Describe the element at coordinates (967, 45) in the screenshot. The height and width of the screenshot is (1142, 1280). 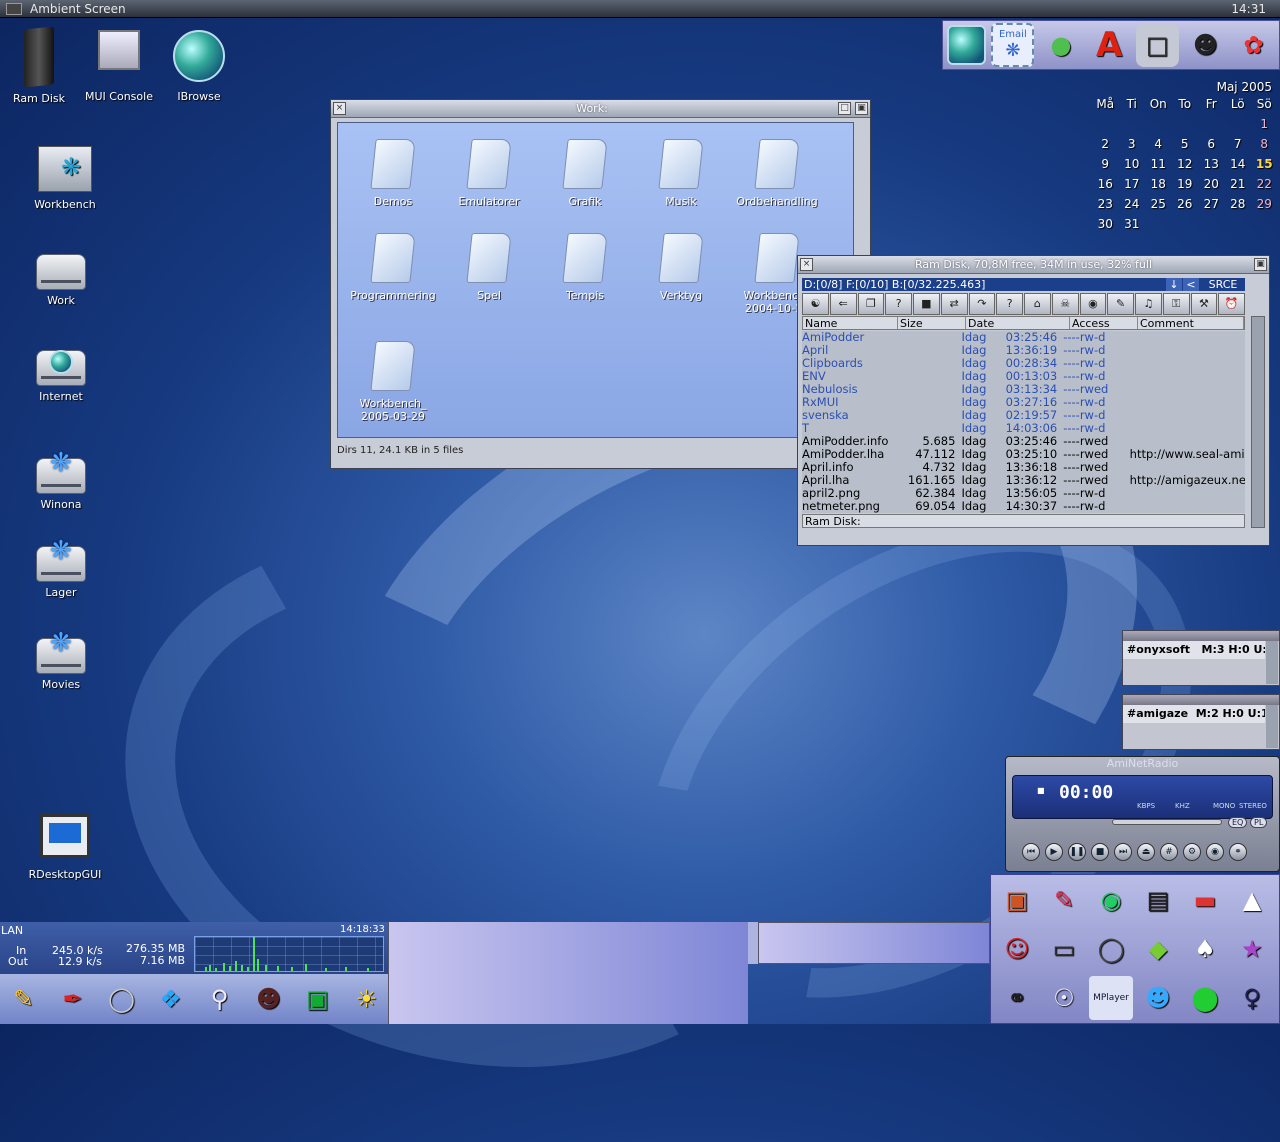
I see `globe-icon` at that location.